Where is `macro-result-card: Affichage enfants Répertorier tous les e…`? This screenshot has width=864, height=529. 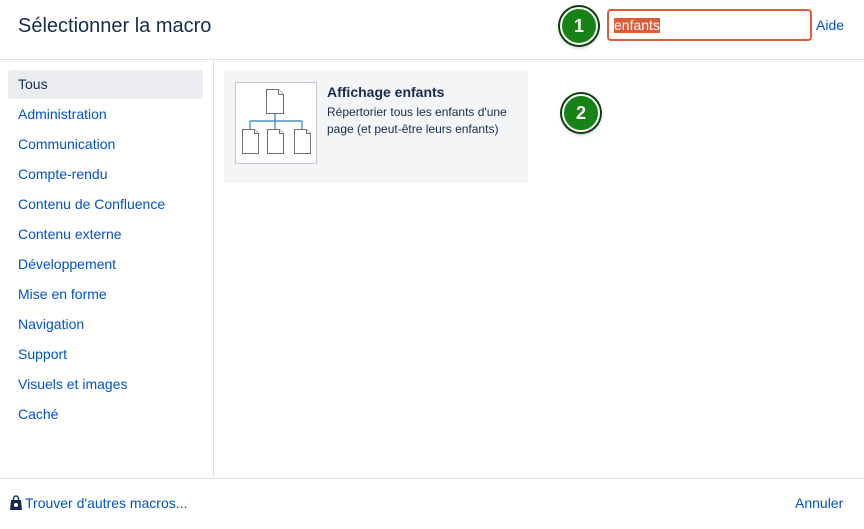
macro-result-card: Affichage enfants Répertorier tous les e… is located at coordinates (376, 127).